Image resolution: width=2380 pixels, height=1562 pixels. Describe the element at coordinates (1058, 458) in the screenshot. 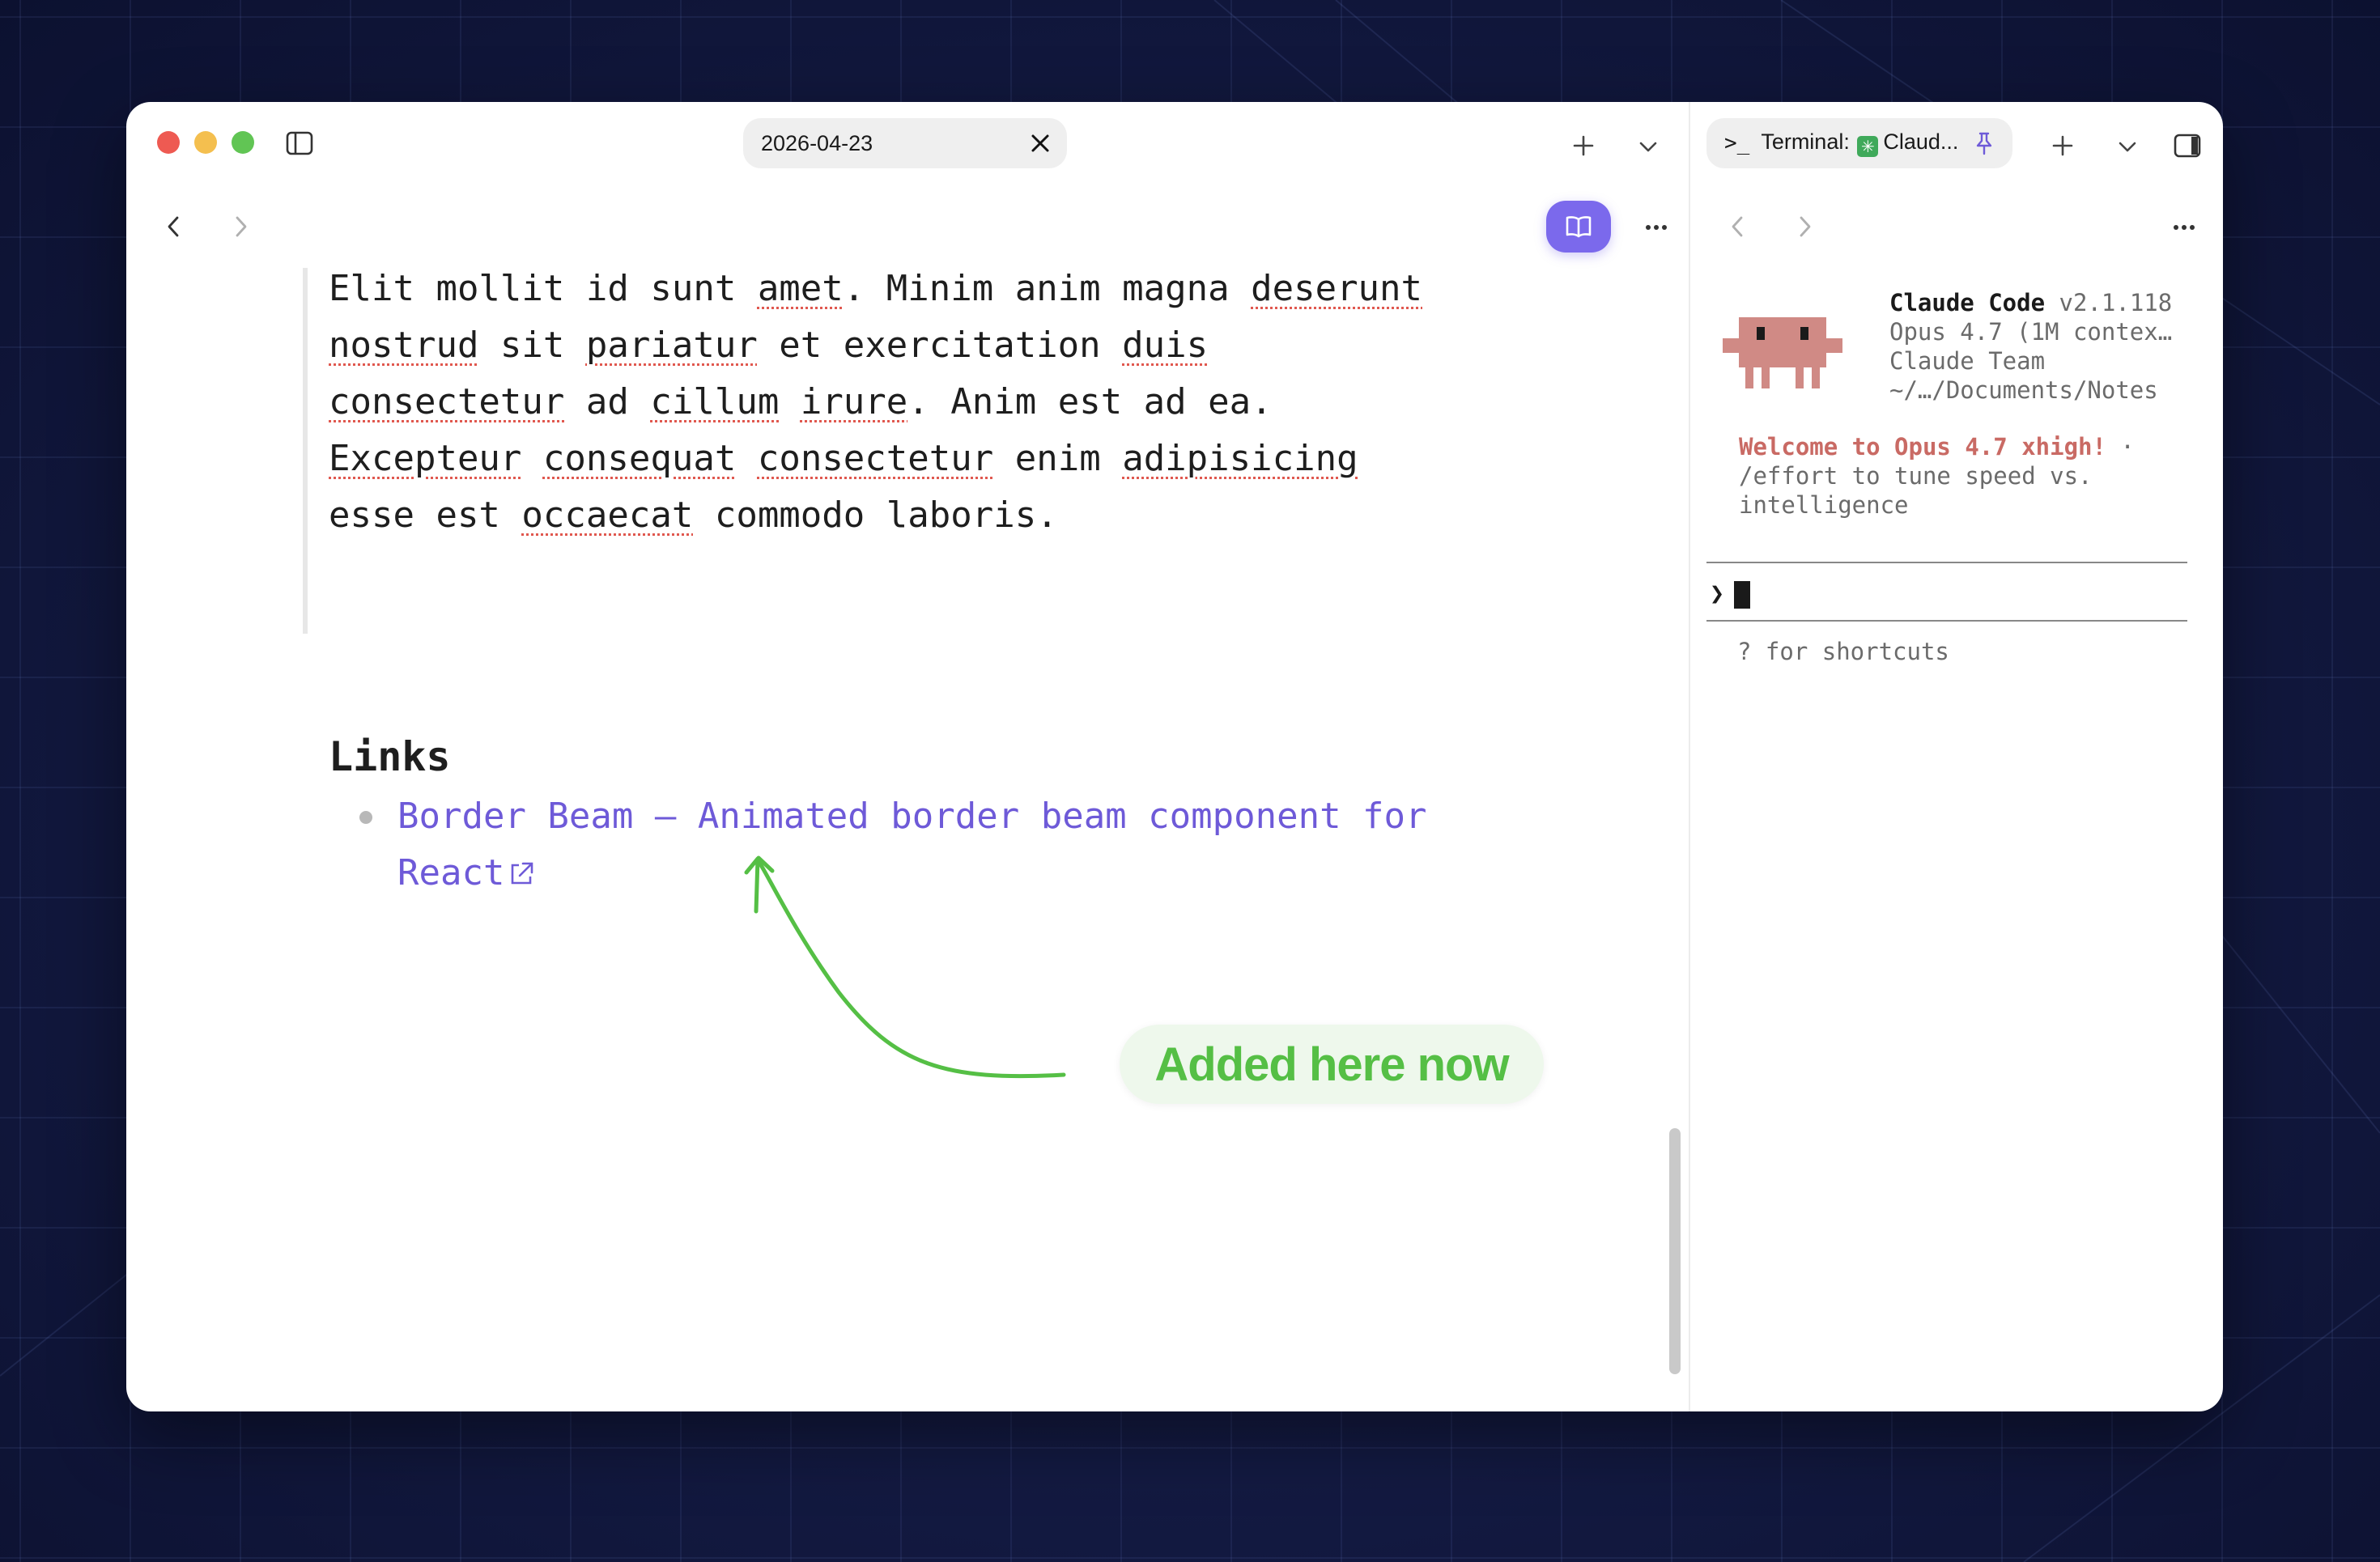

I see `text-run: enim` at that location.